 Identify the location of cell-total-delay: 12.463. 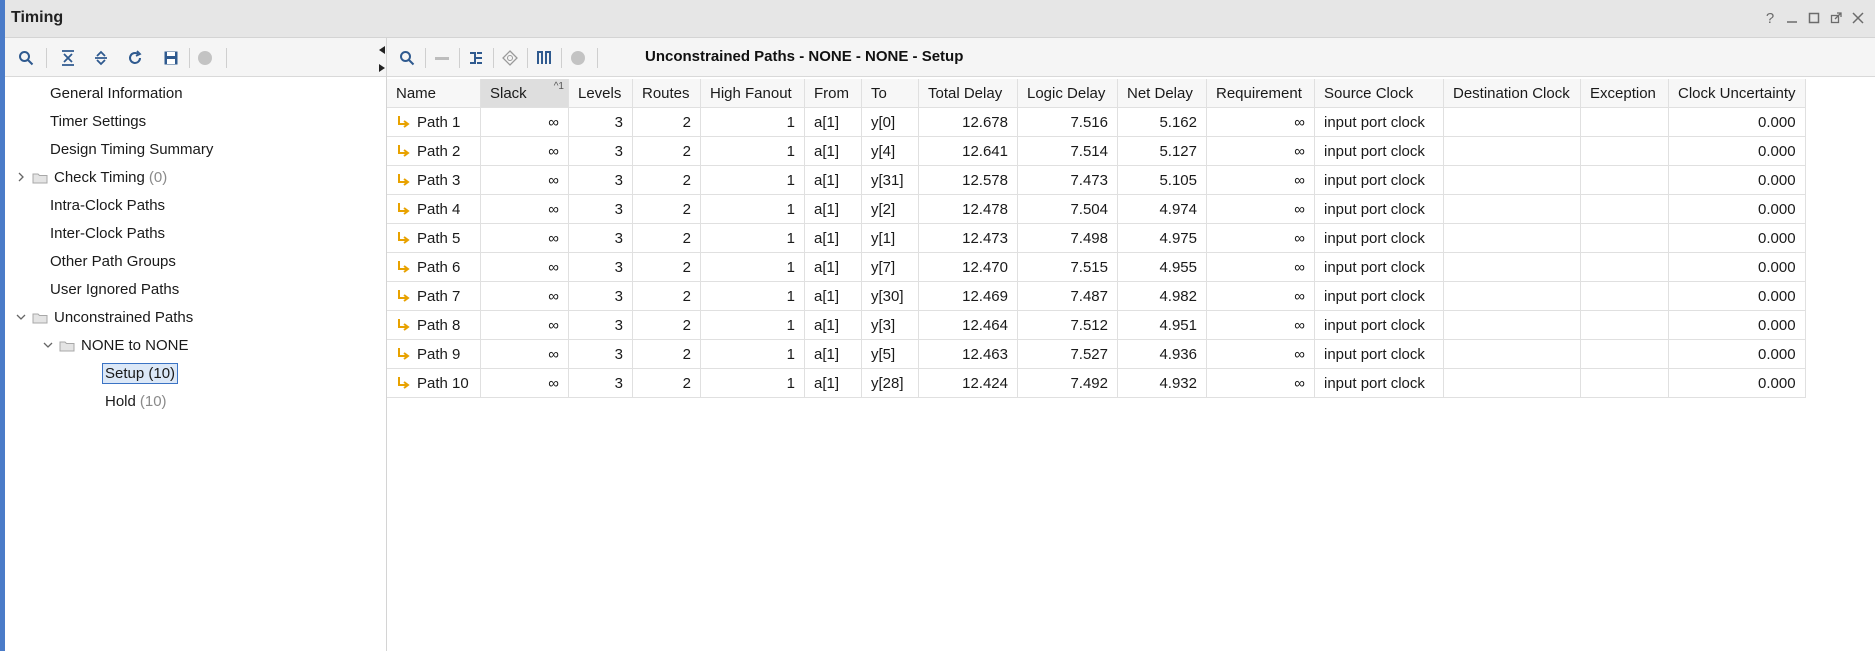
(968, 354).